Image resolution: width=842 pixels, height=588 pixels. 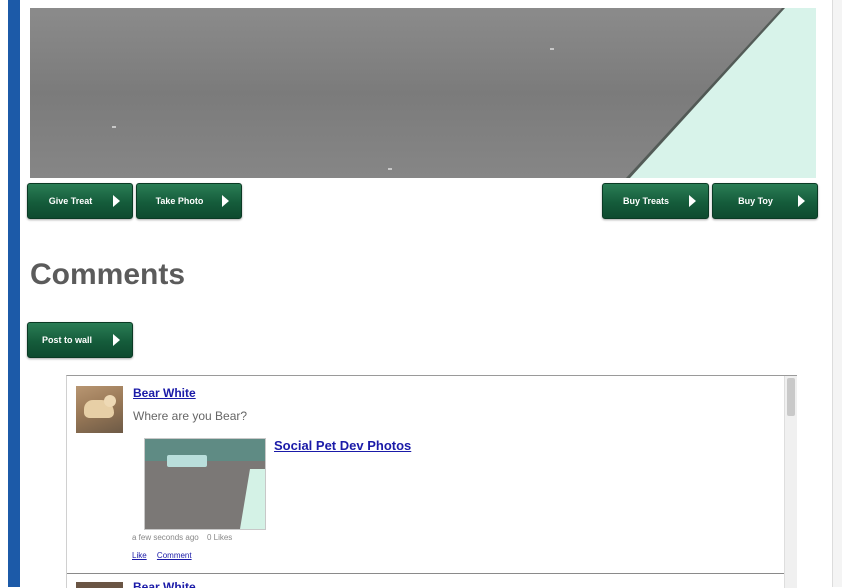 I want to click on post-message: Where are you Bear?, so click(x=190, y=416).